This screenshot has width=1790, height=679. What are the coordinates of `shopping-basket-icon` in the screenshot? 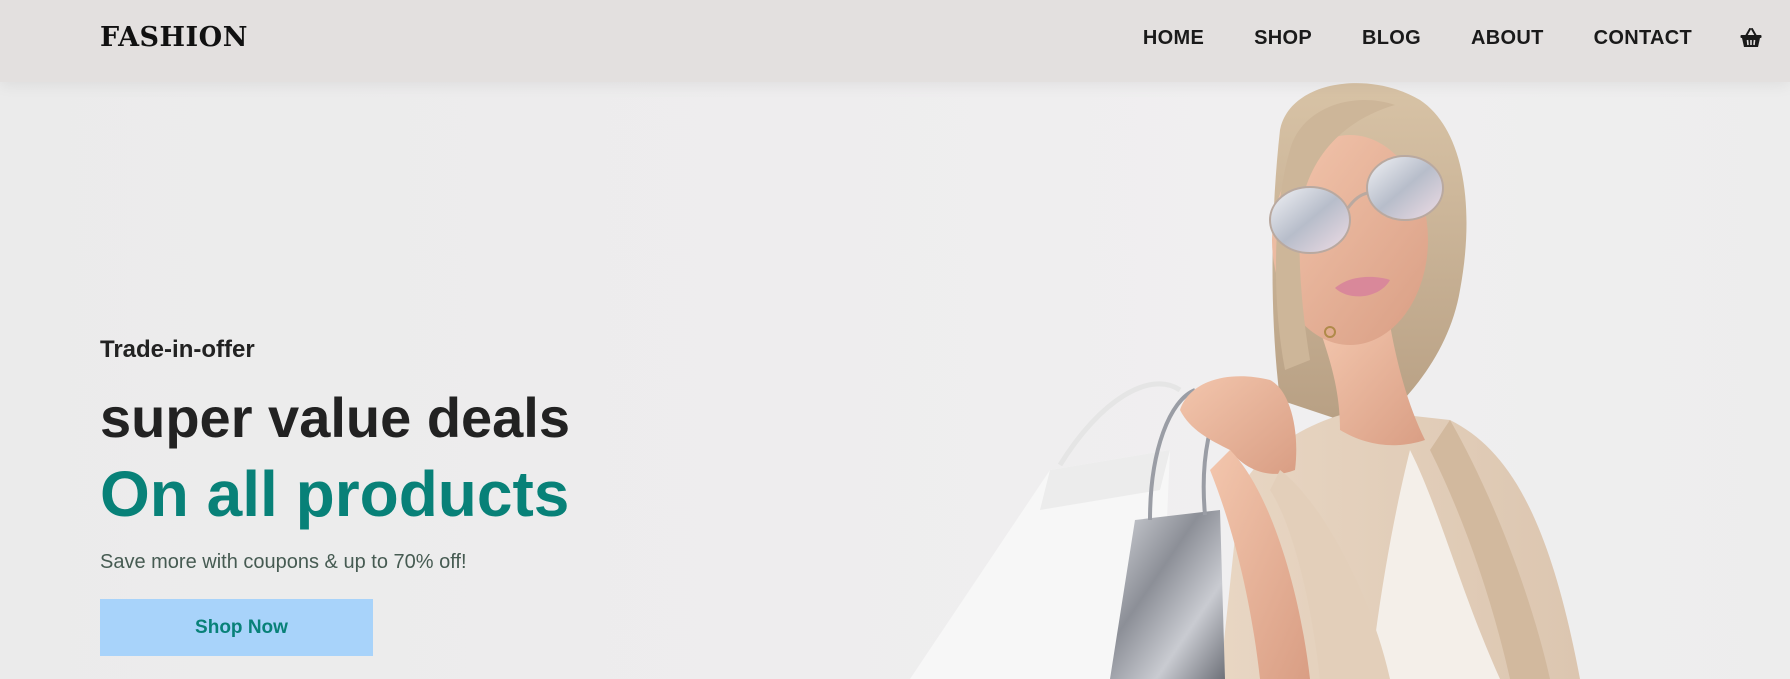 It's located at (1751, 38).